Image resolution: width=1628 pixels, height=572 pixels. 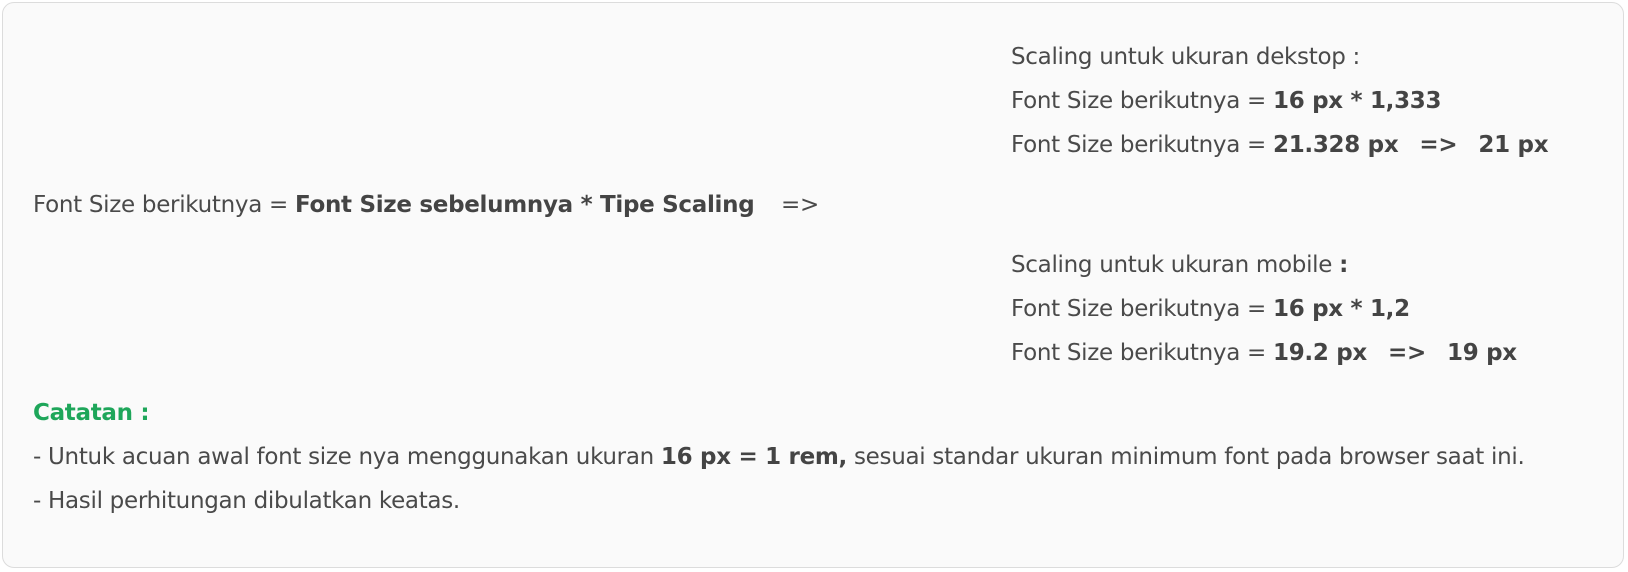 What do you see at coordinates (1438, 145) in the screenshot?
I see `desktop-result-arrow: =>` at bounding box center [1438, 145].